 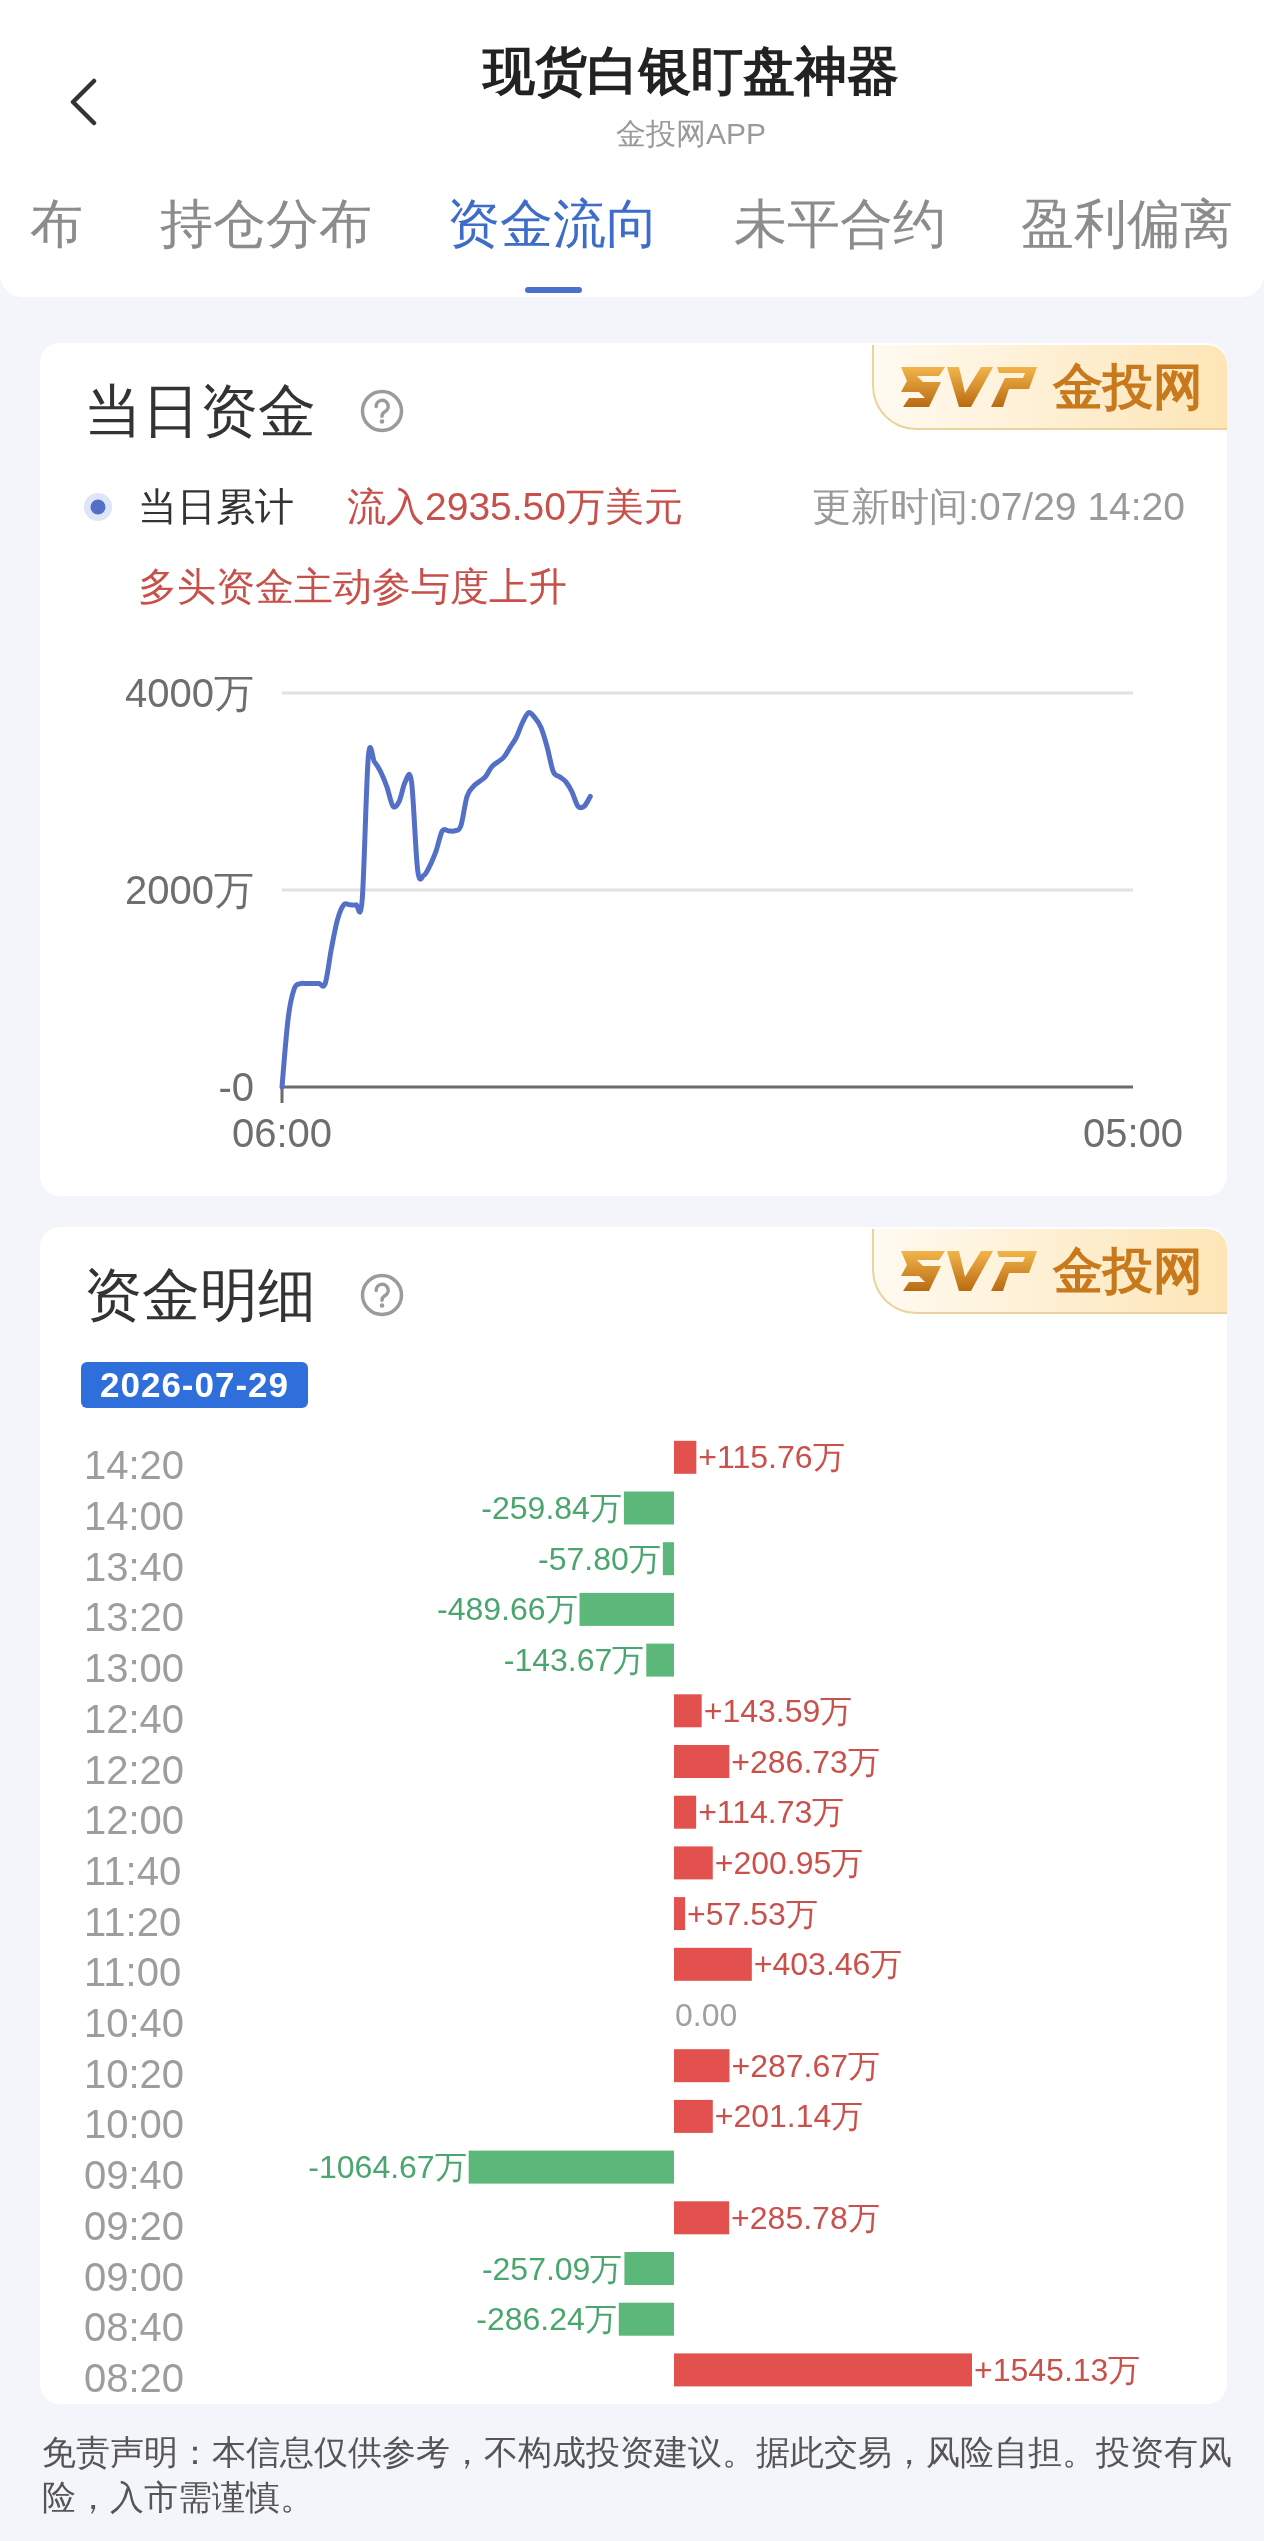 What do you see at coordinates (387, 2167) in the screenshot?
I see `bar-value-label: -1064.67万` at bounding box center [387, 2167].